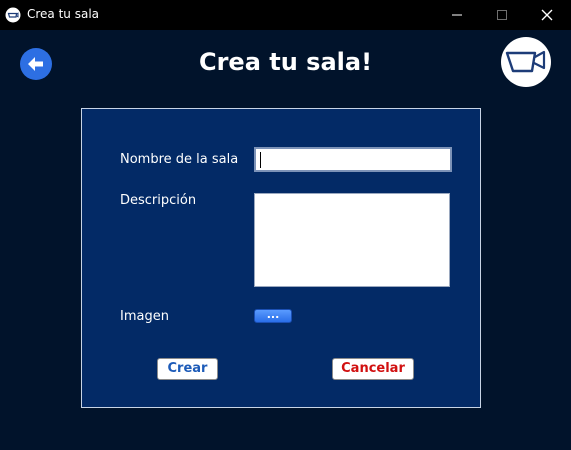  I want to click on maximize-icon, so click(502, 15).